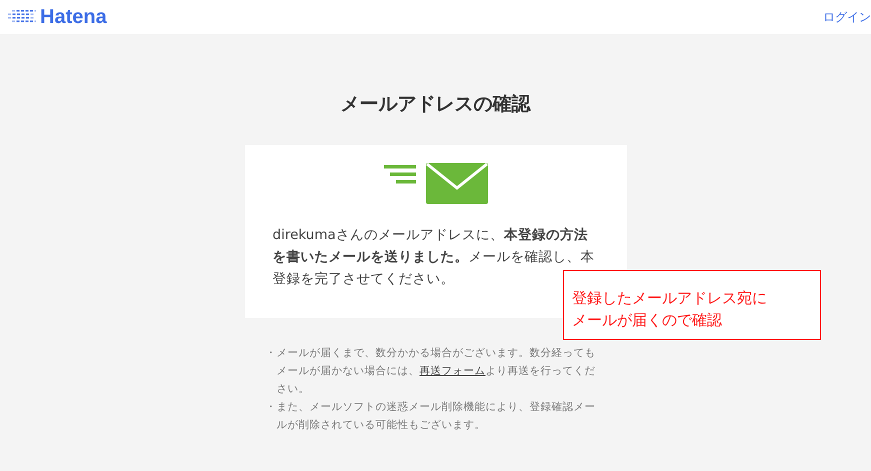 The width and height of the screenshot is (871, 471). Describe the element at coordinates (847, 17) in the screenshot. I see `login-link: ログイン` at that location.